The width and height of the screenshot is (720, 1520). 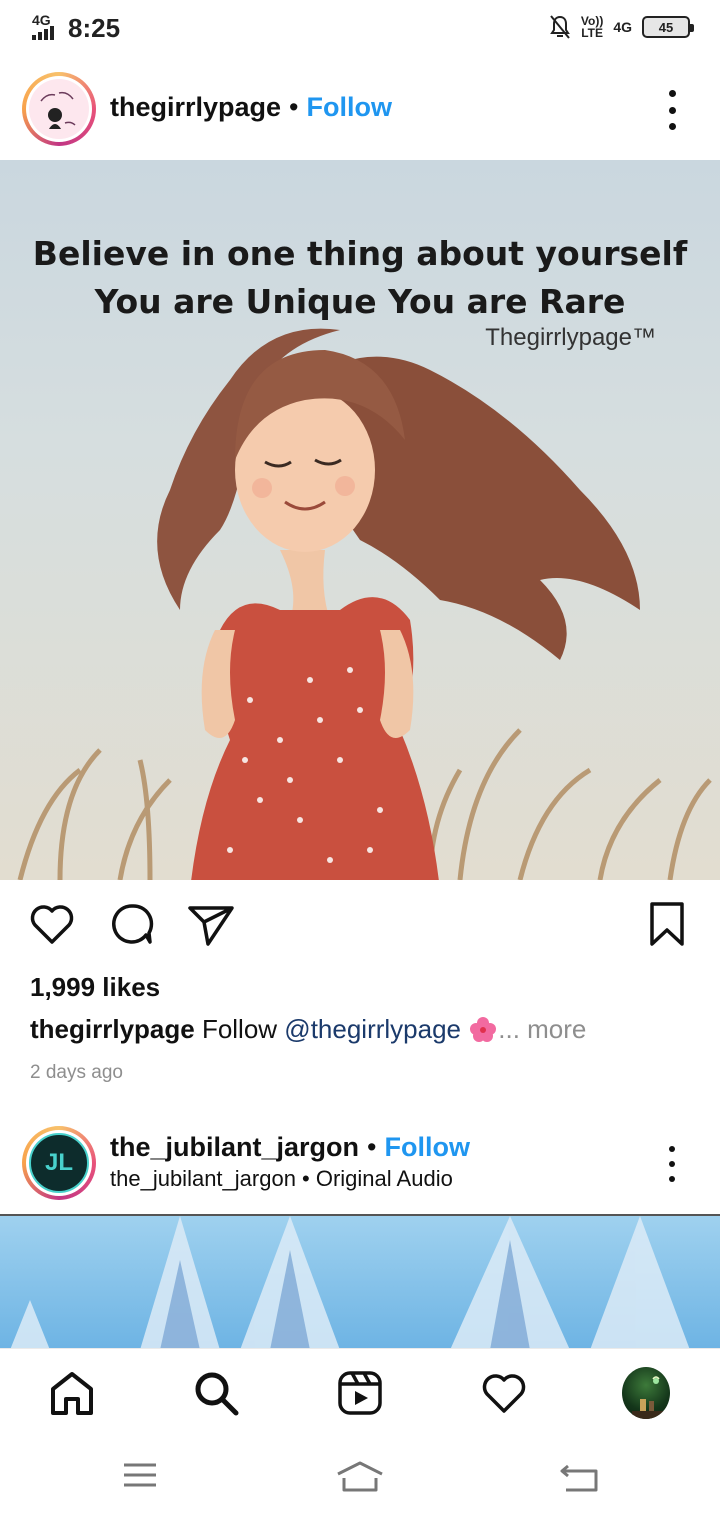 I want to click on nav-home, so click(x=72, y=1393).